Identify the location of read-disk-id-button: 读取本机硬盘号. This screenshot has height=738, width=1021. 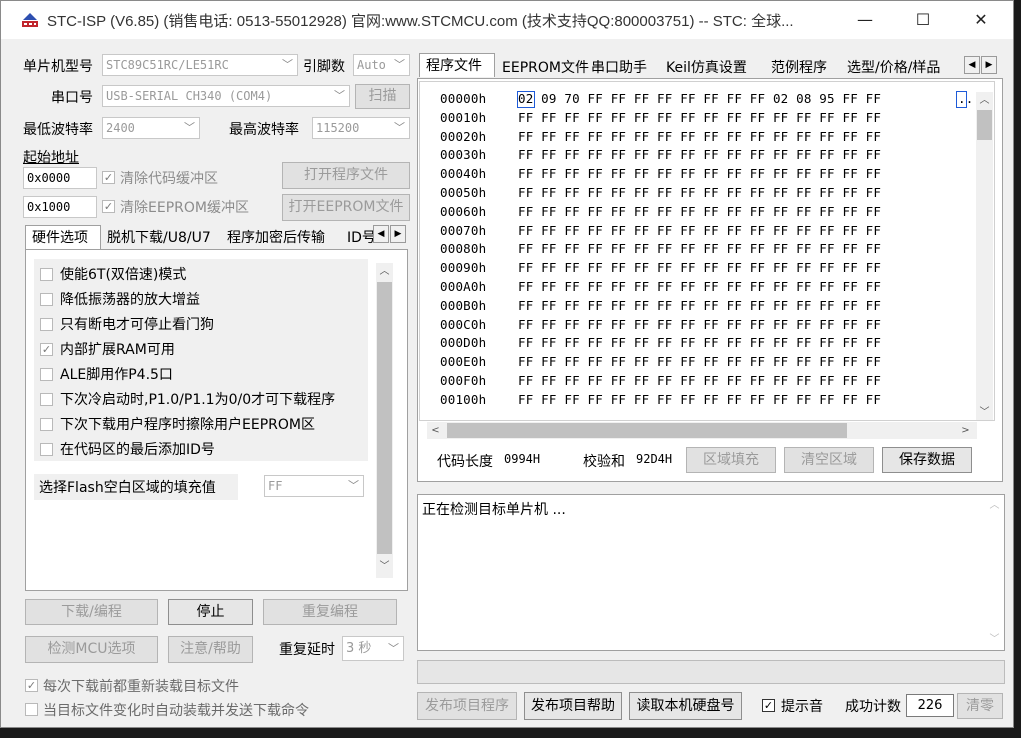
(685, 706).